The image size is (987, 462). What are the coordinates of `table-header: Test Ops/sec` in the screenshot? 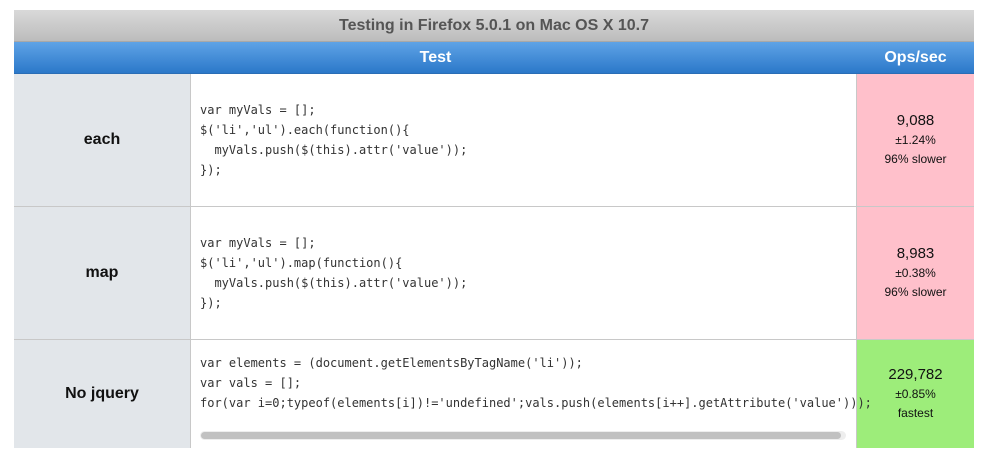 It's located at (494, 58).